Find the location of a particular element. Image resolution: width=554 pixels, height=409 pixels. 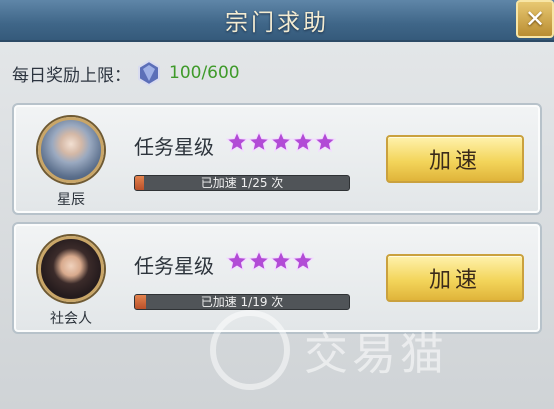

close-icon: ✕ is located at coordinates (535, 19).